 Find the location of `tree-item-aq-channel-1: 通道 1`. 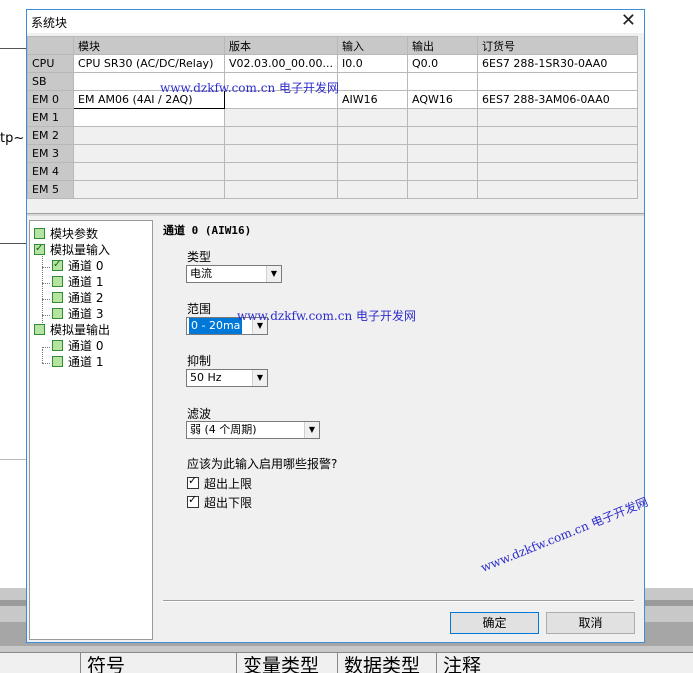

tree-item-aq-channel-1: 通道 1 is located at coordinates (77, 362).